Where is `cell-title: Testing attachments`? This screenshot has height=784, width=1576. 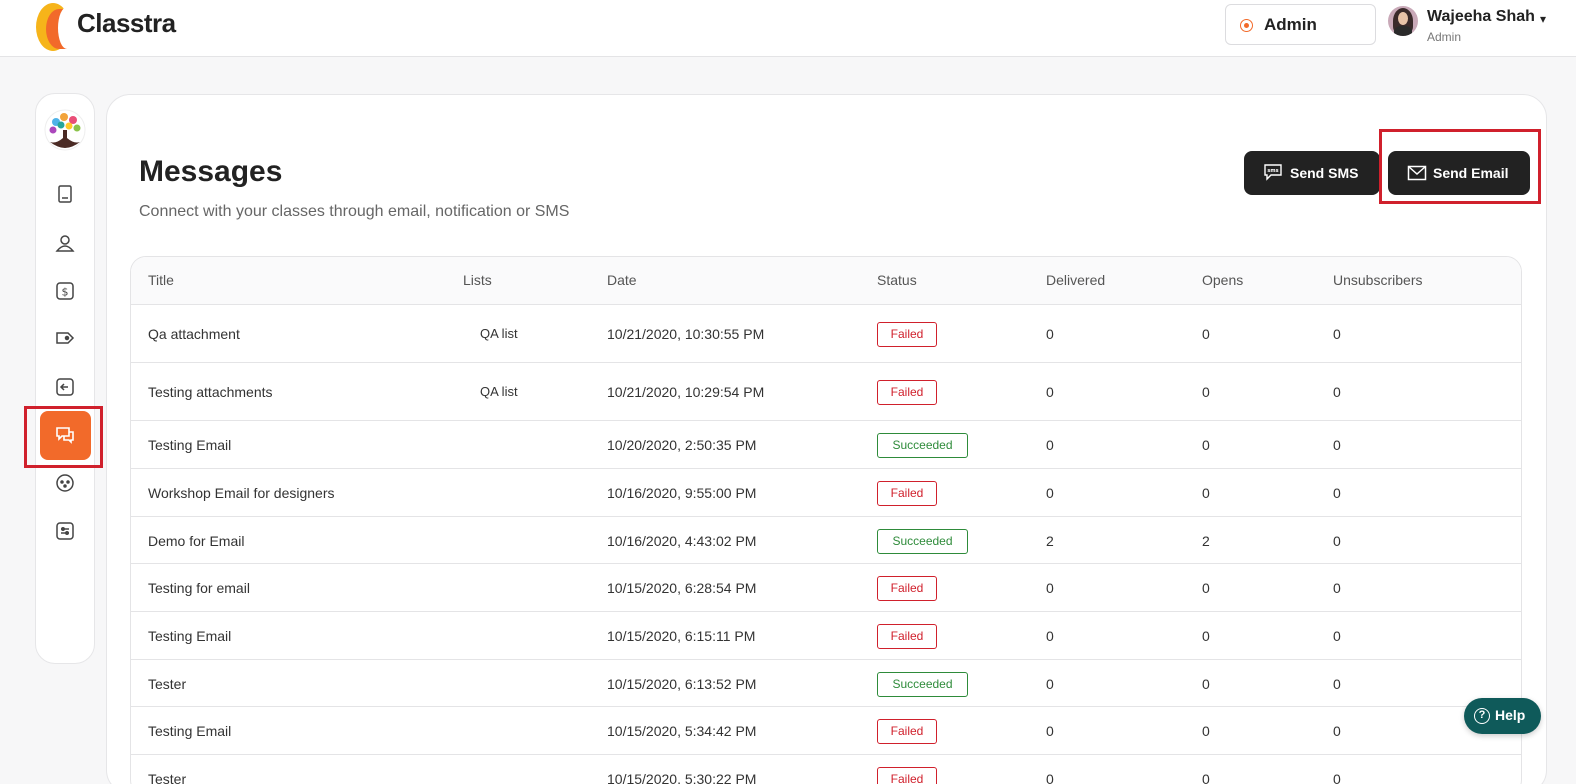 cell-title: Testing attachments is located at coordinates (210, 392).